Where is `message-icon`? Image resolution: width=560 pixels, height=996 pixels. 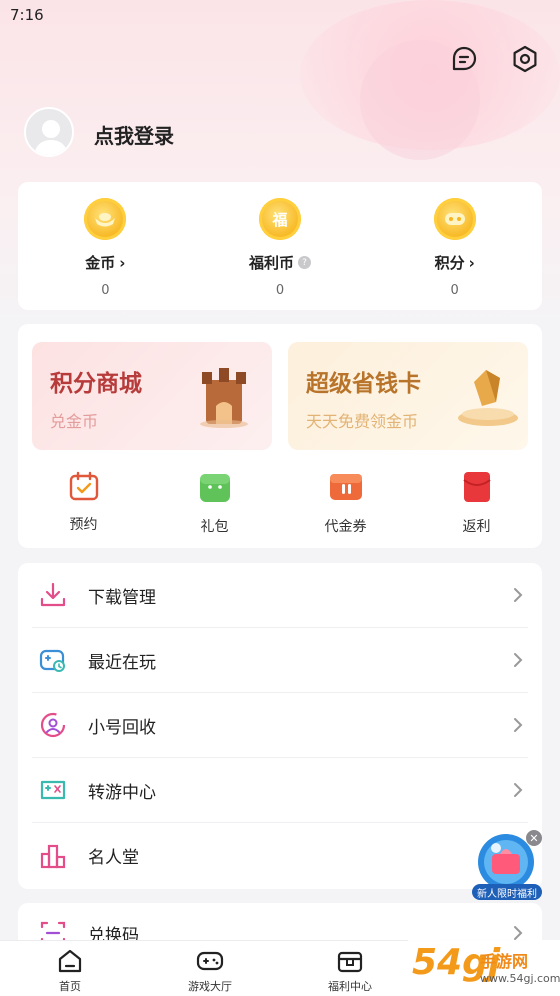 message-icon is located at coordinates (464, 58).